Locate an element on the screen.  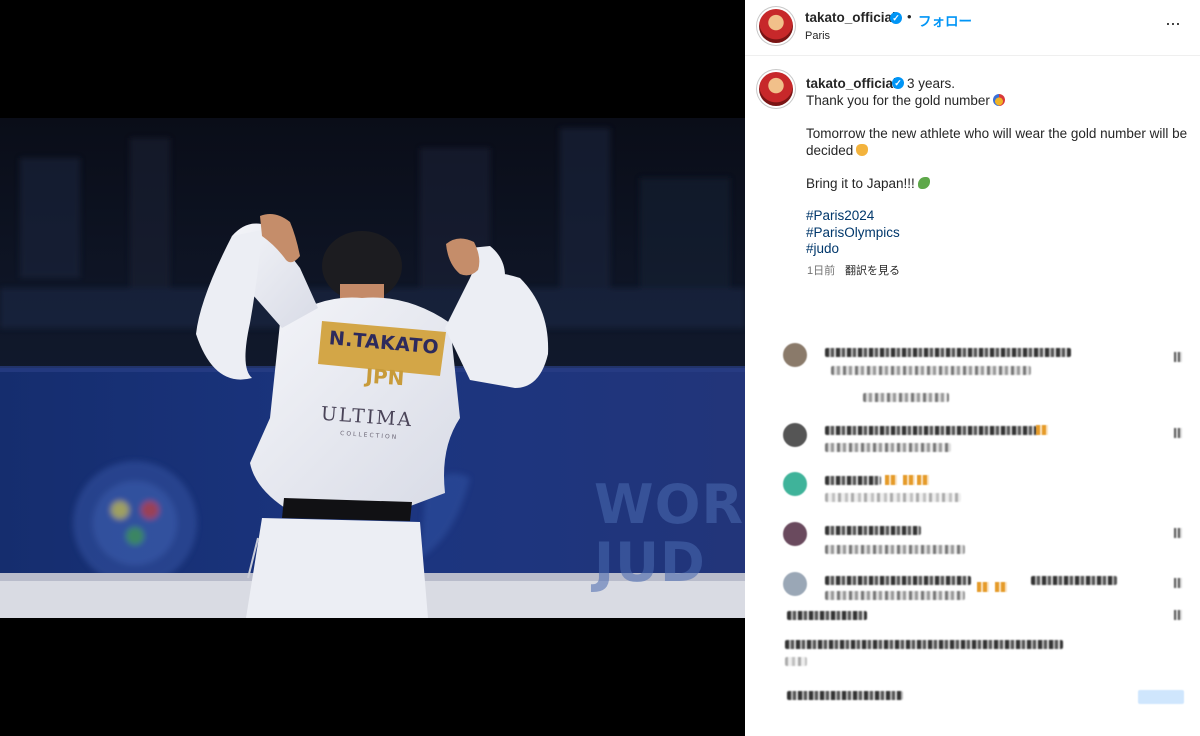
clapping-hands-emoji is located at coordinates (862, 150).